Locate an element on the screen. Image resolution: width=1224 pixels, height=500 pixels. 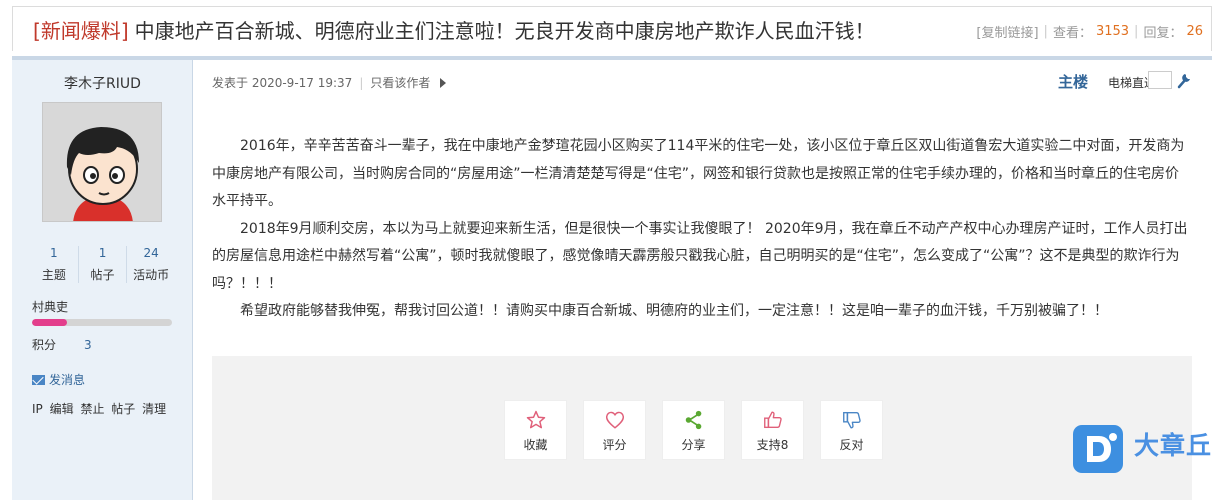
site-logo-icon is located at coordinates (1098, 449).